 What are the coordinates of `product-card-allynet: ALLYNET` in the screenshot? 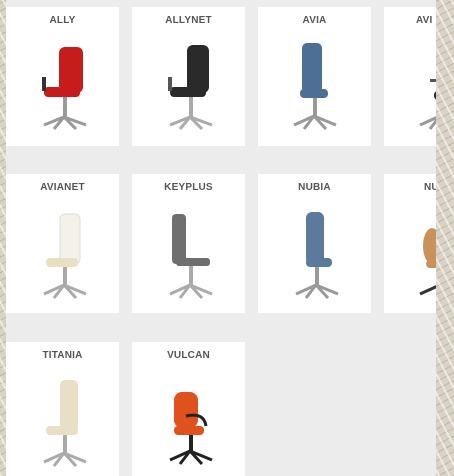 It's located at (188, 76).